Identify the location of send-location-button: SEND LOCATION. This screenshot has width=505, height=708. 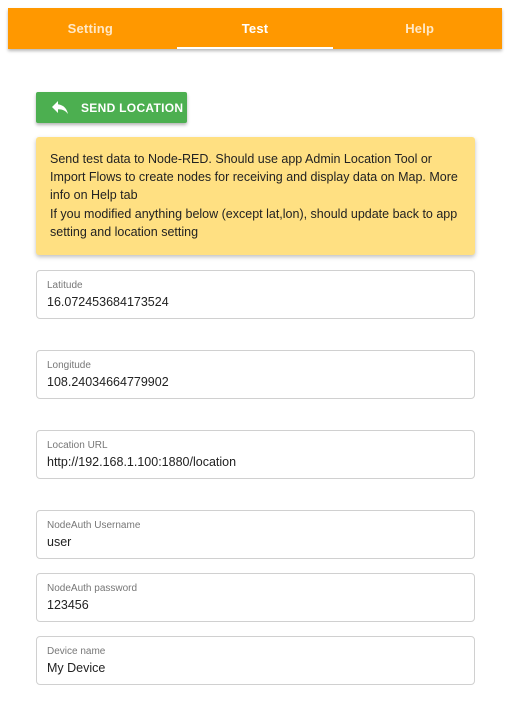
(111, 107).